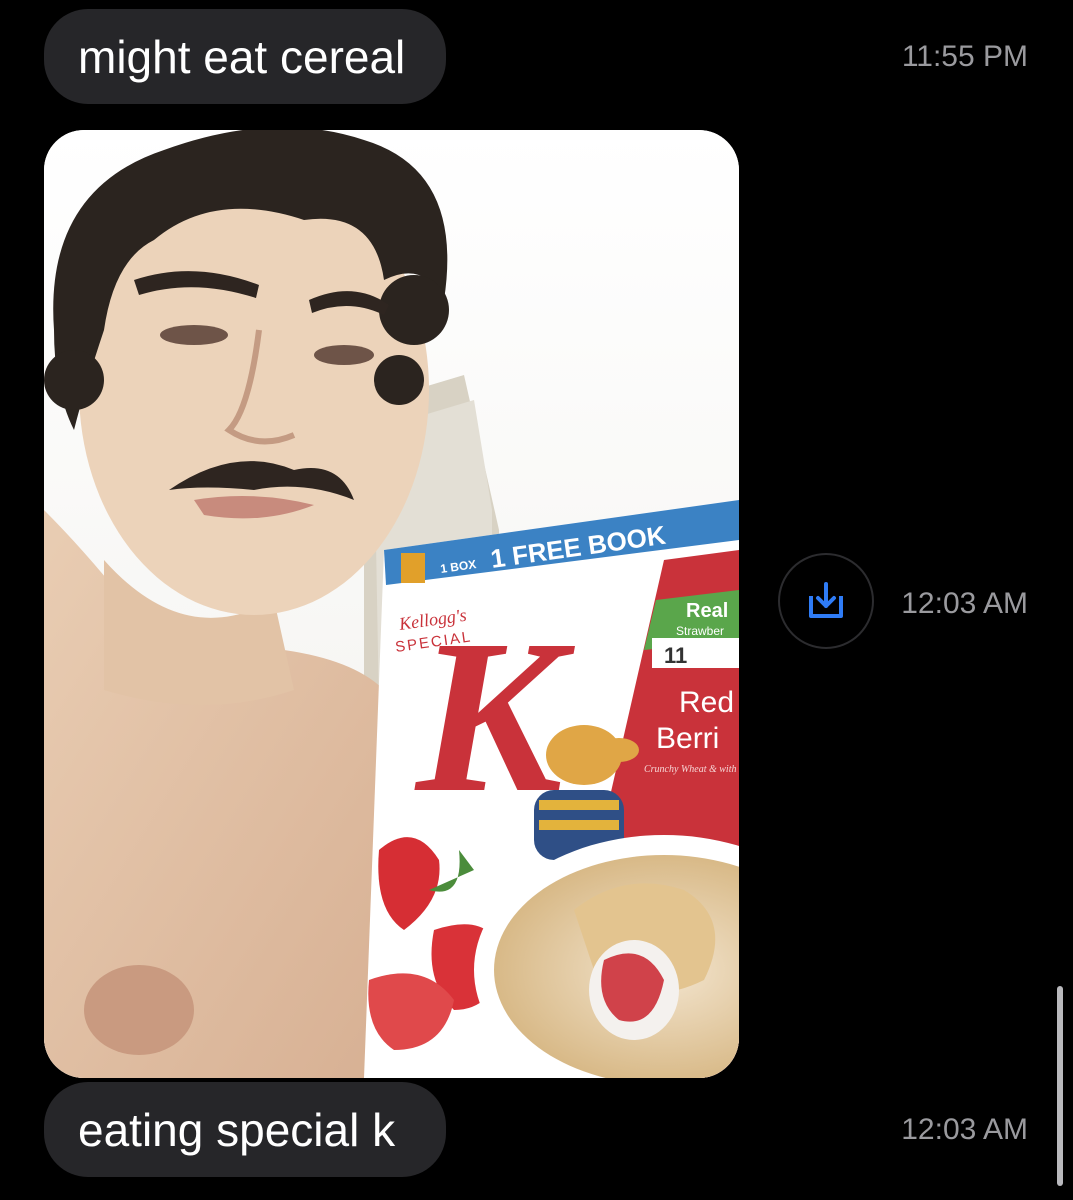 This screenshot has height=1200, width=1073. Describe the element at coordinates (691, 769) in the screenshot. I see `tagline: Crunchy Wheat & with Real Str` at that location.